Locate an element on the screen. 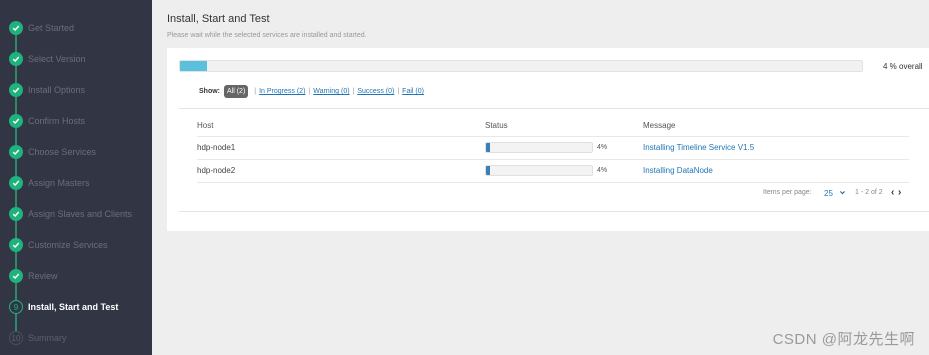 The width and height of the screenshot is (929, 355). overall-progress-bar is located at coordinates (521, 66).